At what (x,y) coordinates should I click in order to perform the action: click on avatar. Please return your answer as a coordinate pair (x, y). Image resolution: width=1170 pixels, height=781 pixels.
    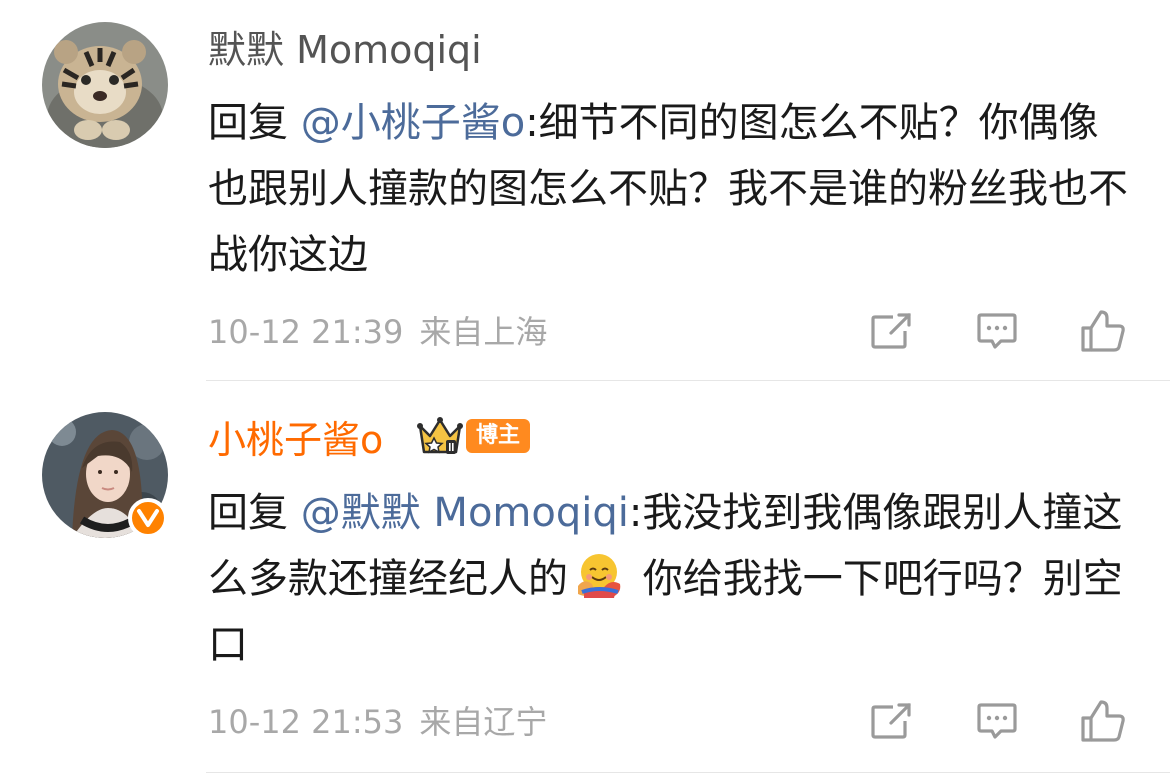
    Looking at the image, I should click on (105, 85).